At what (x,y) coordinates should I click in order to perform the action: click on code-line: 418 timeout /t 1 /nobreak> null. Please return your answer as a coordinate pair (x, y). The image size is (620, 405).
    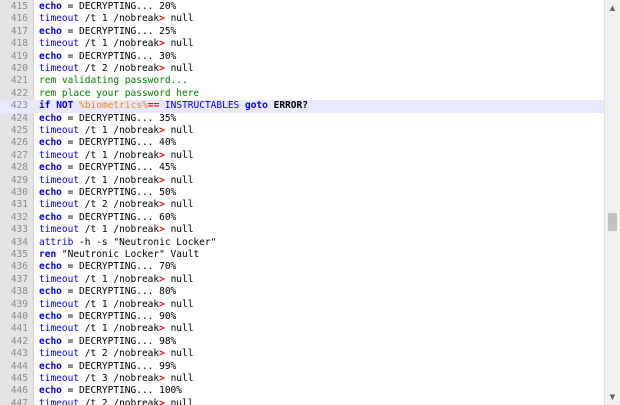
    Looking at the image, I should click on (302, 44).